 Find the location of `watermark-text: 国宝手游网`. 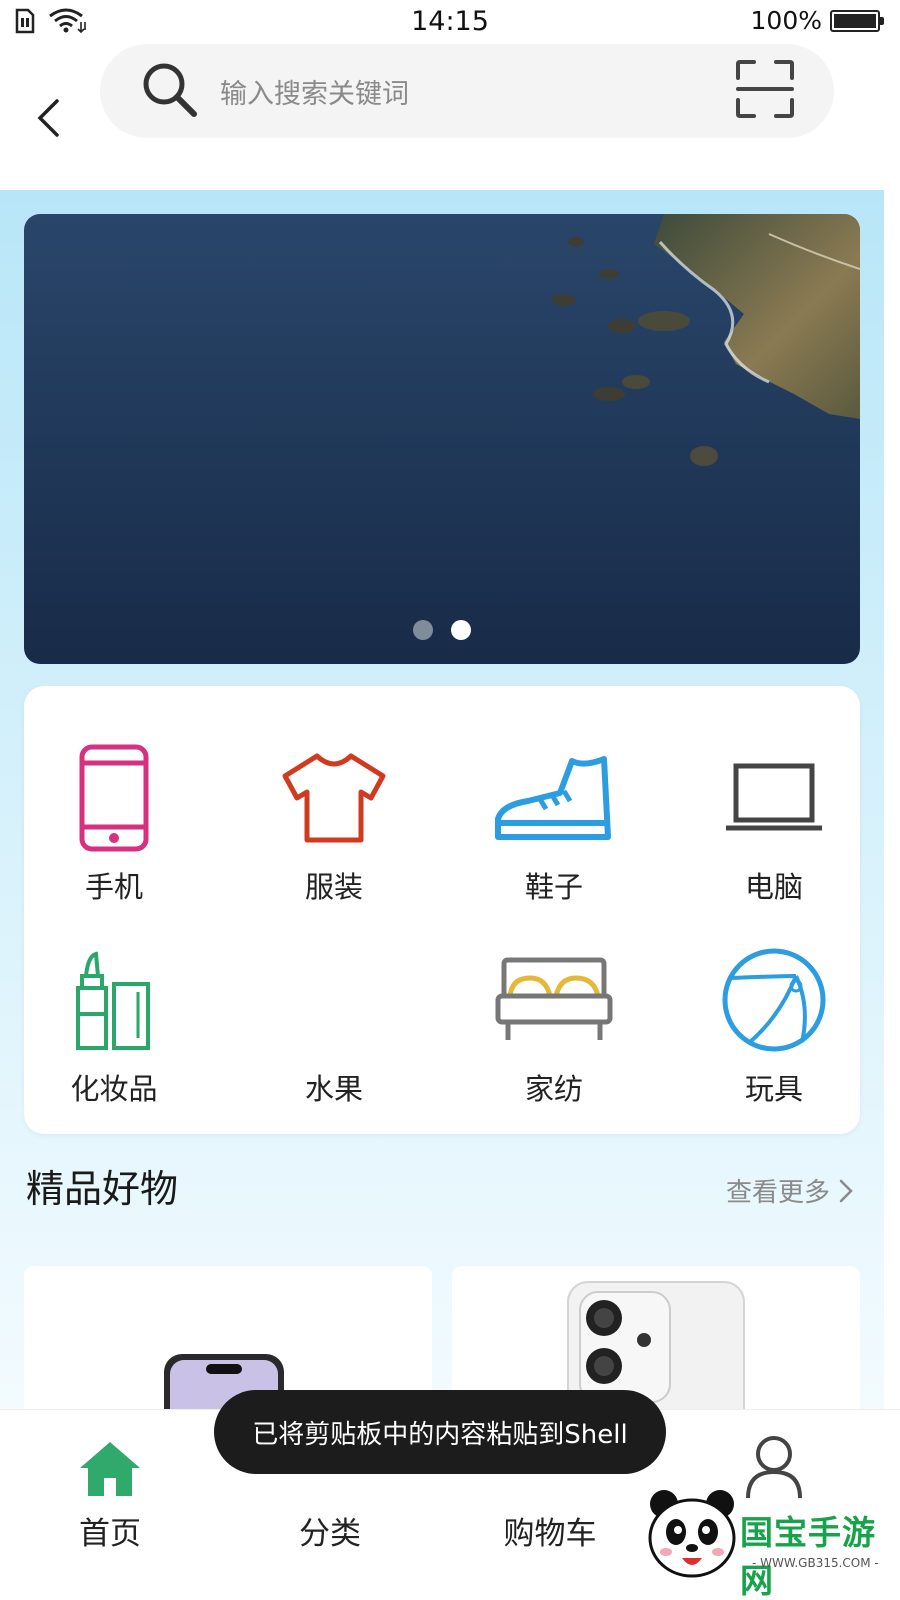

watermark-text: 国宝手游网 is located at coordinates (808, 1556).